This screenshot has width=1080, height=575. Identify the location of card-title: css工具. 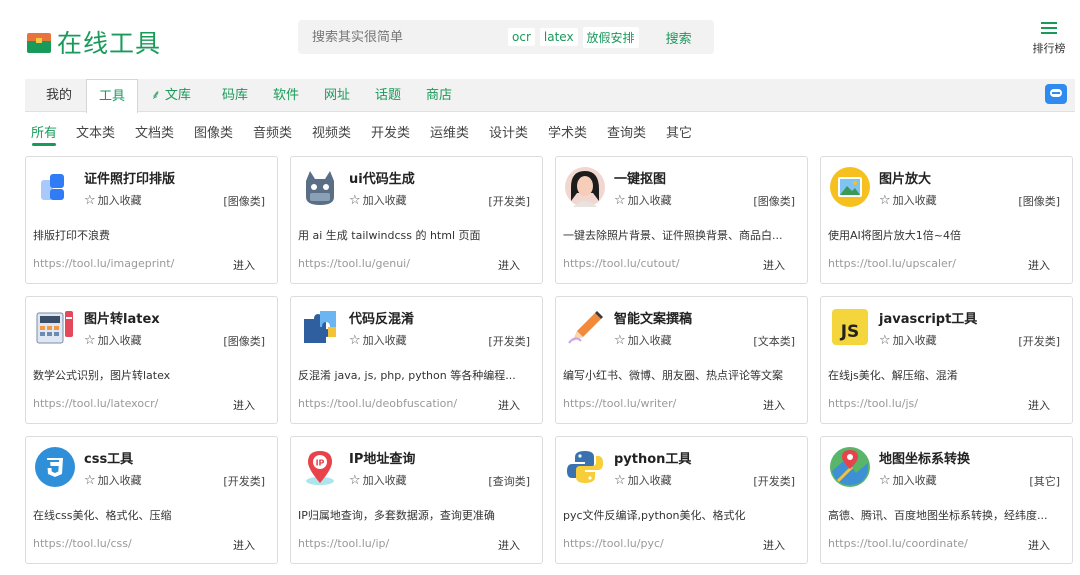
(108, 457).